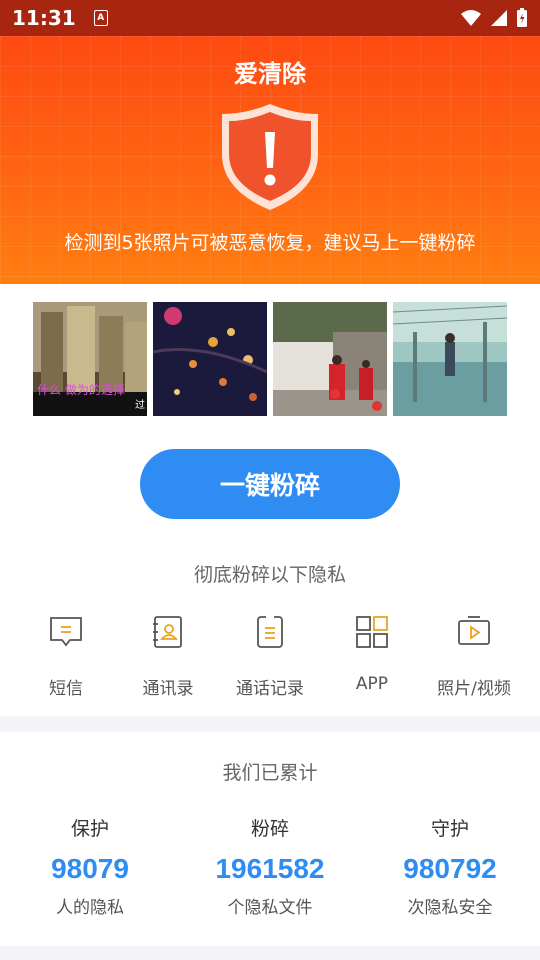 This screenshot has height=960, width=540. I want to click on category-label: 通讯录, so click(168, 689).